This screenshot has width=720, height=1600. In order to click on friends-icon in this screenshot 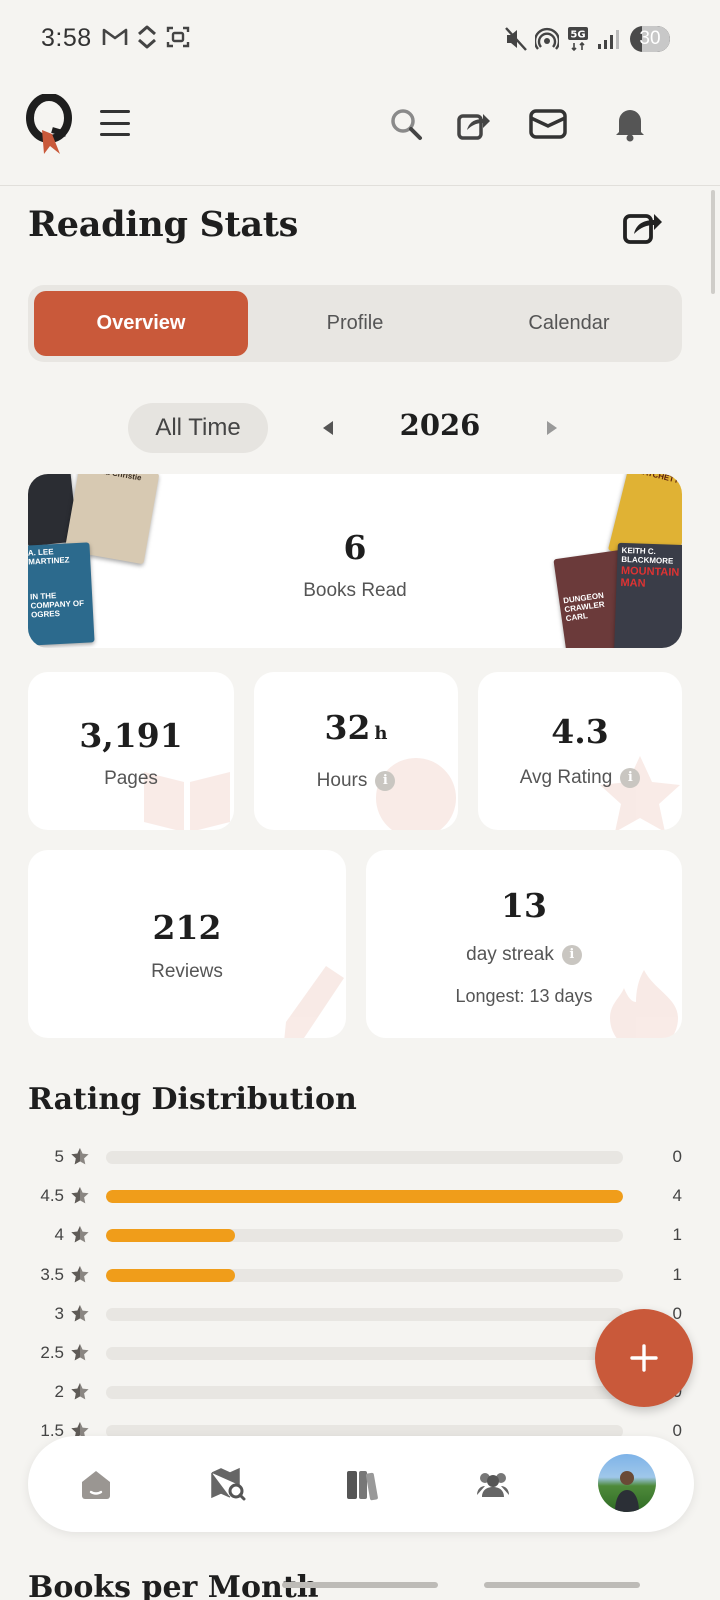, I will do `click(493, 1484)`.